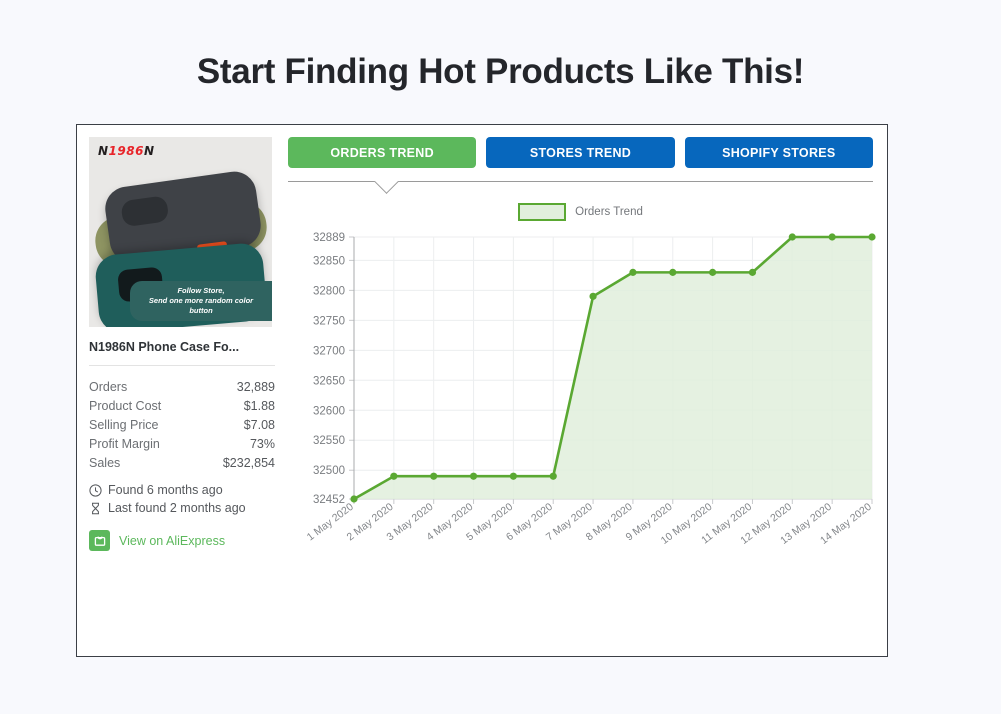 The image size is (1001, 714). What do you see at coordinates (248, 462) in the screenshot?
I see `metric-value-sales: $232,854` at bounding box center [248, 462].